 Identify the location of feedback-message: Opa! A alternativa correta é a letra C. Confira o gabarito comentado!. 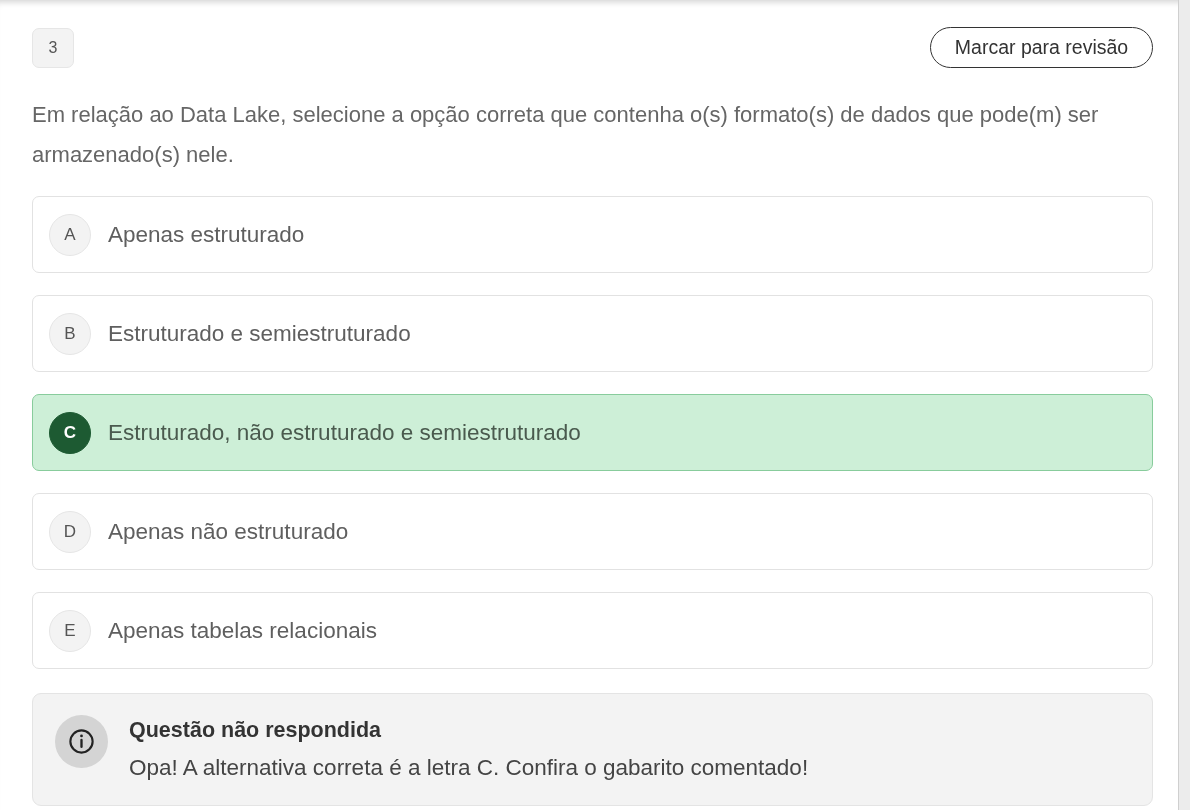
(469, 768).